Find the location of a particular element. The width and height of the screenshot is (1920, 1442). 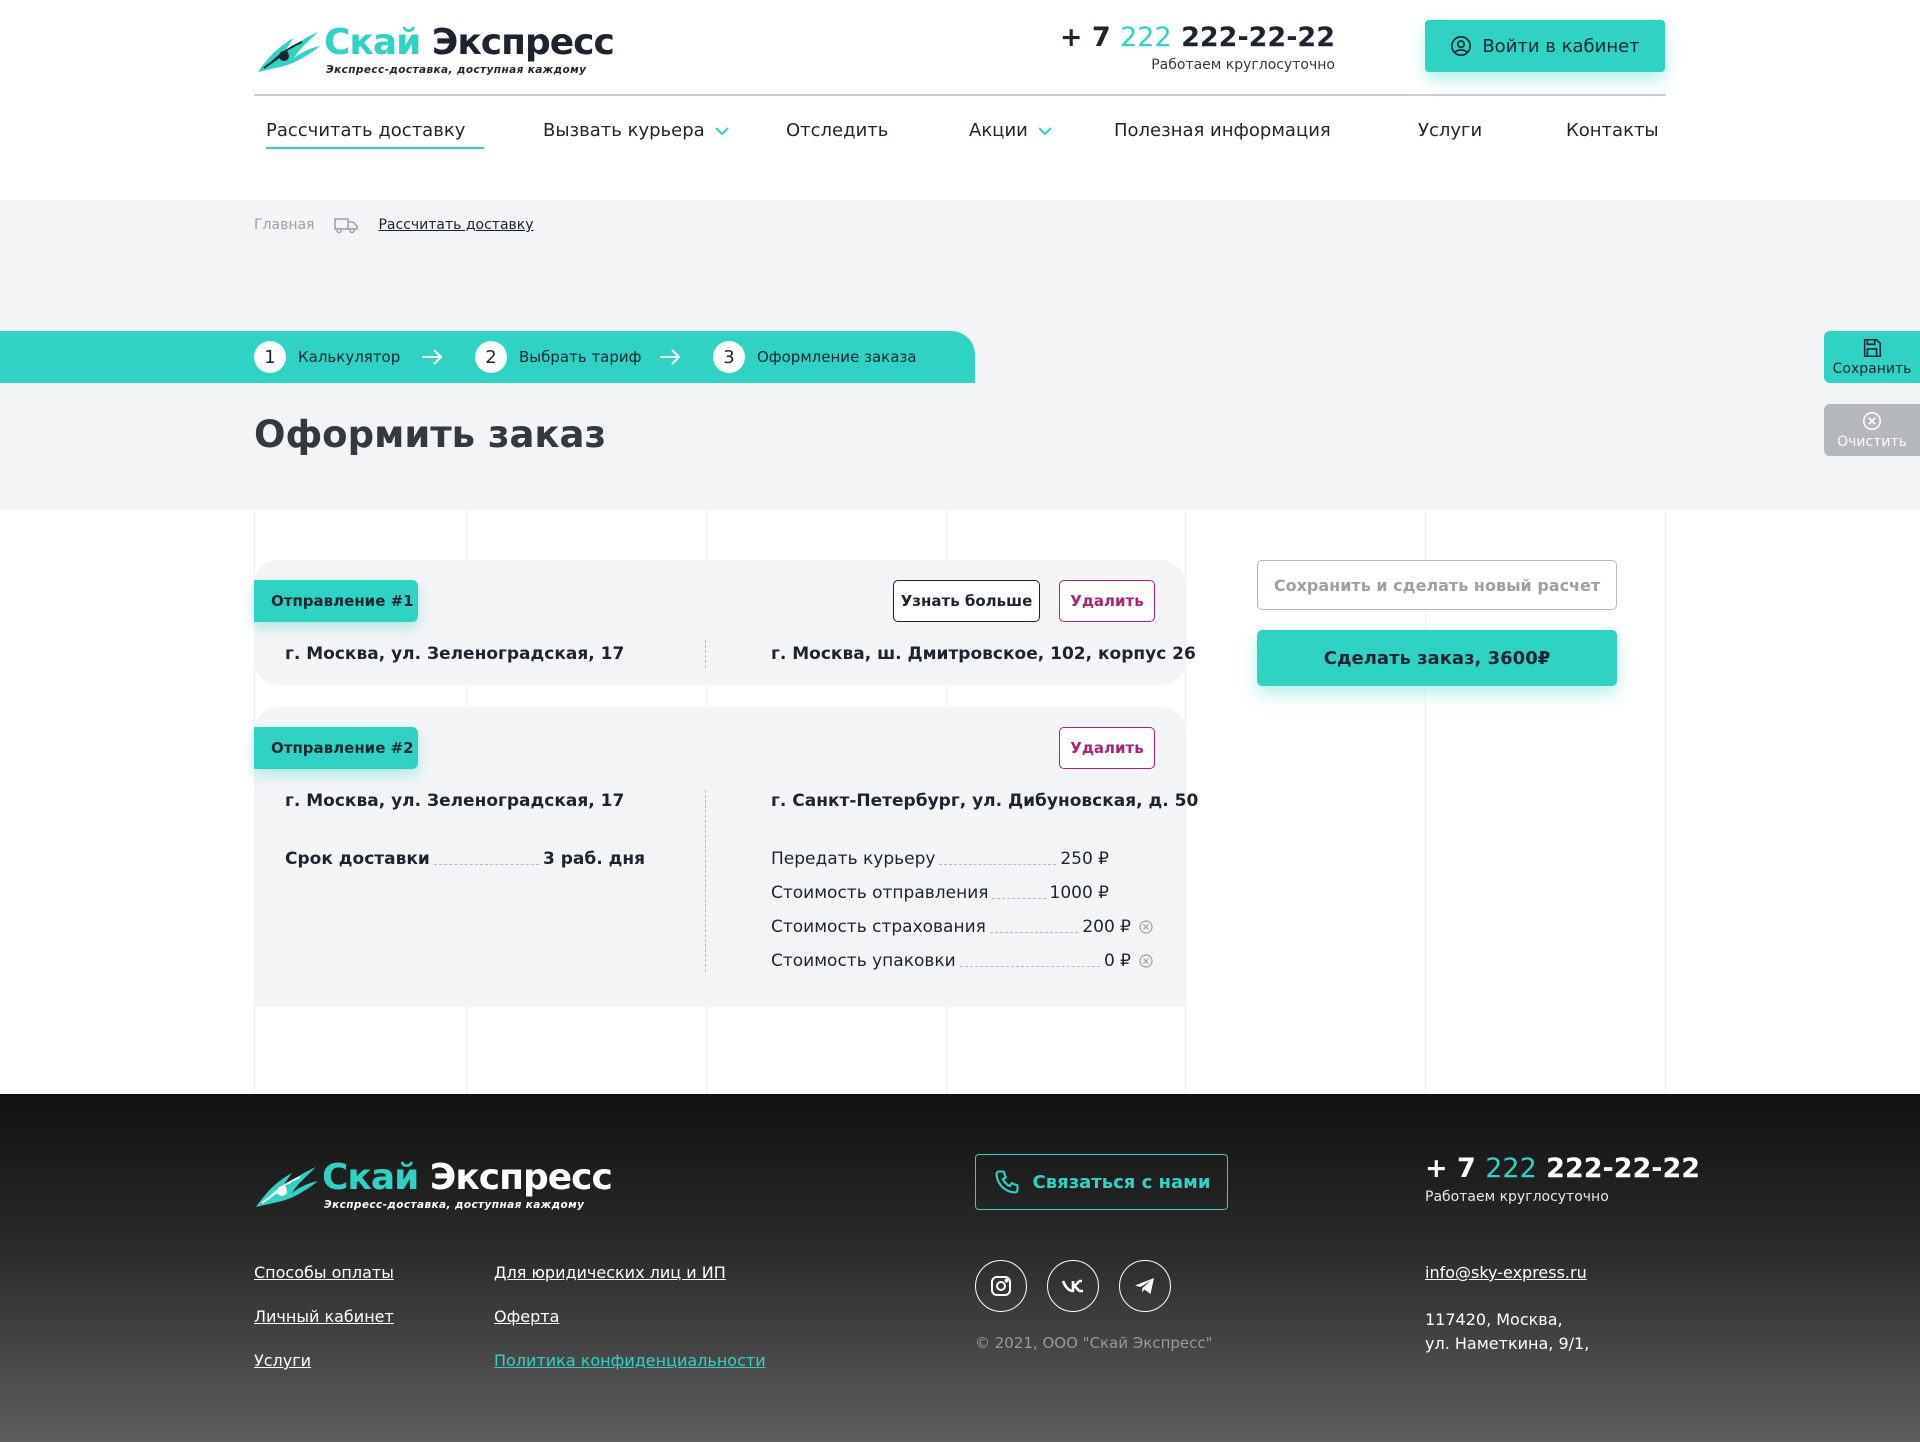

shipment-tag: Отправление #2 is located at coordinates (336, 748).